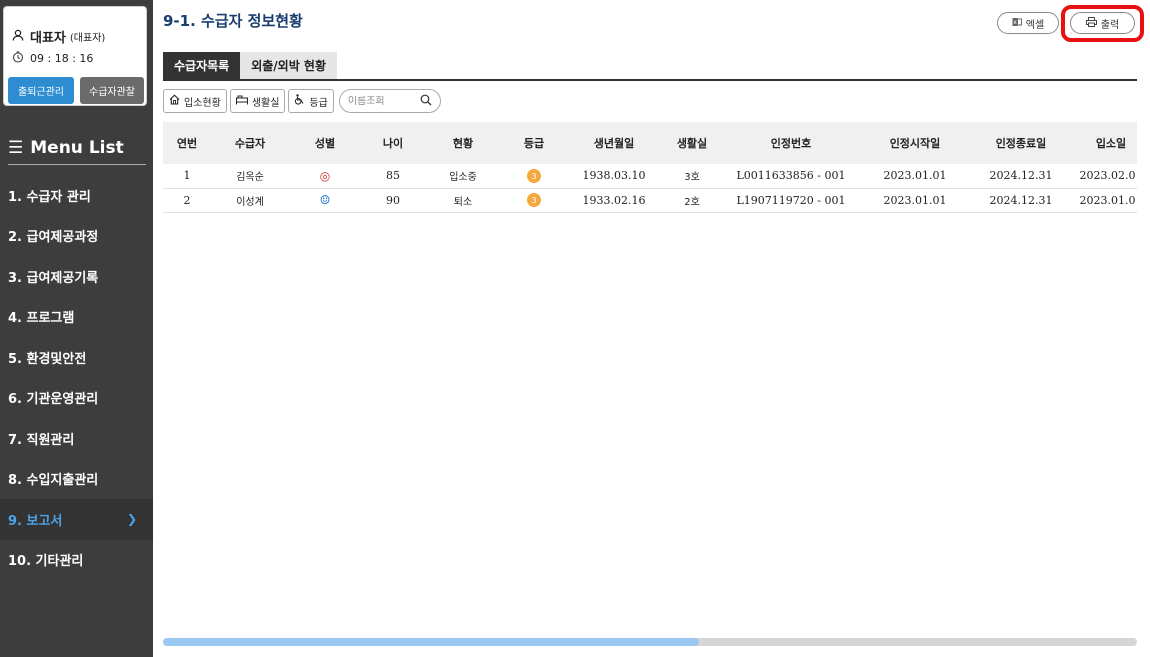 Image resolution: width=1150 pixels, height=657 pixels. I want to click on name-search-input, so click(380, 101).